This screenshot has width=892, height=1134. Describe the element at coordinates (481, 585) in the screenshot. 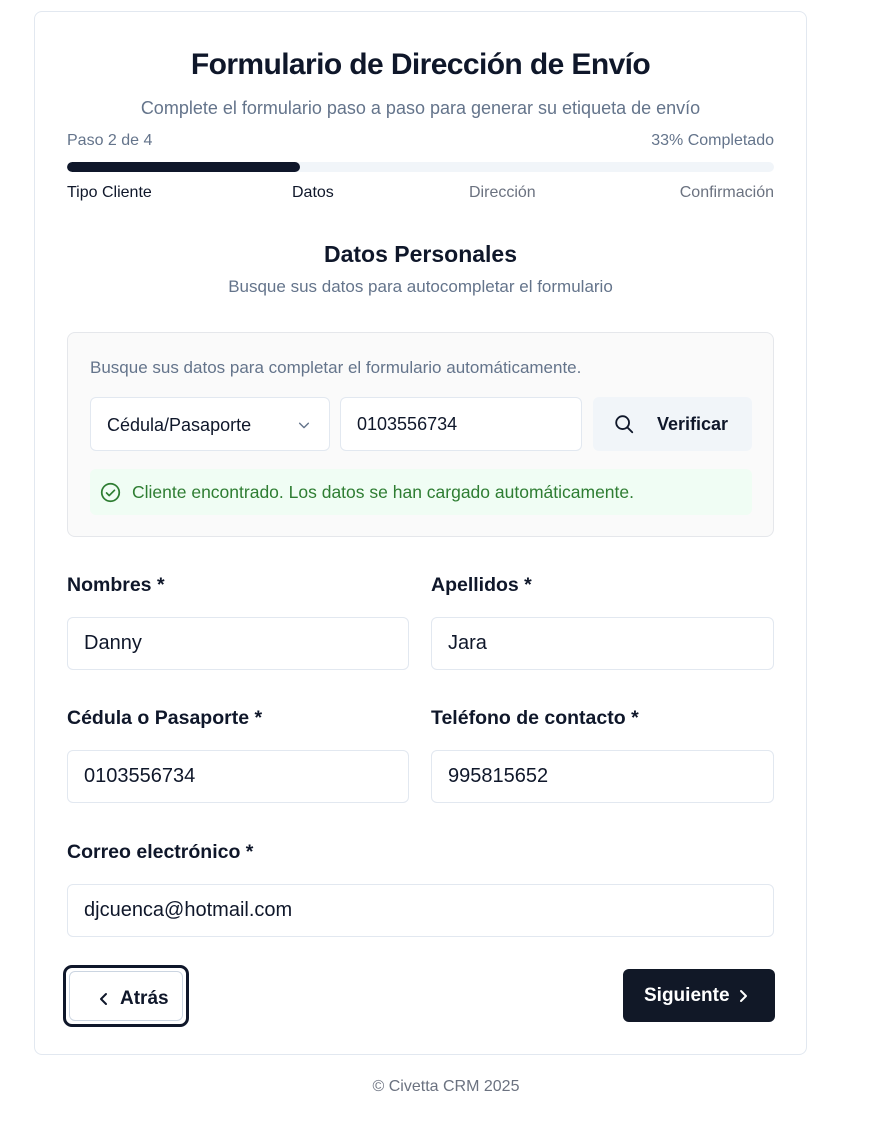

I see `apellidos-label: Apellidos *` at that location.